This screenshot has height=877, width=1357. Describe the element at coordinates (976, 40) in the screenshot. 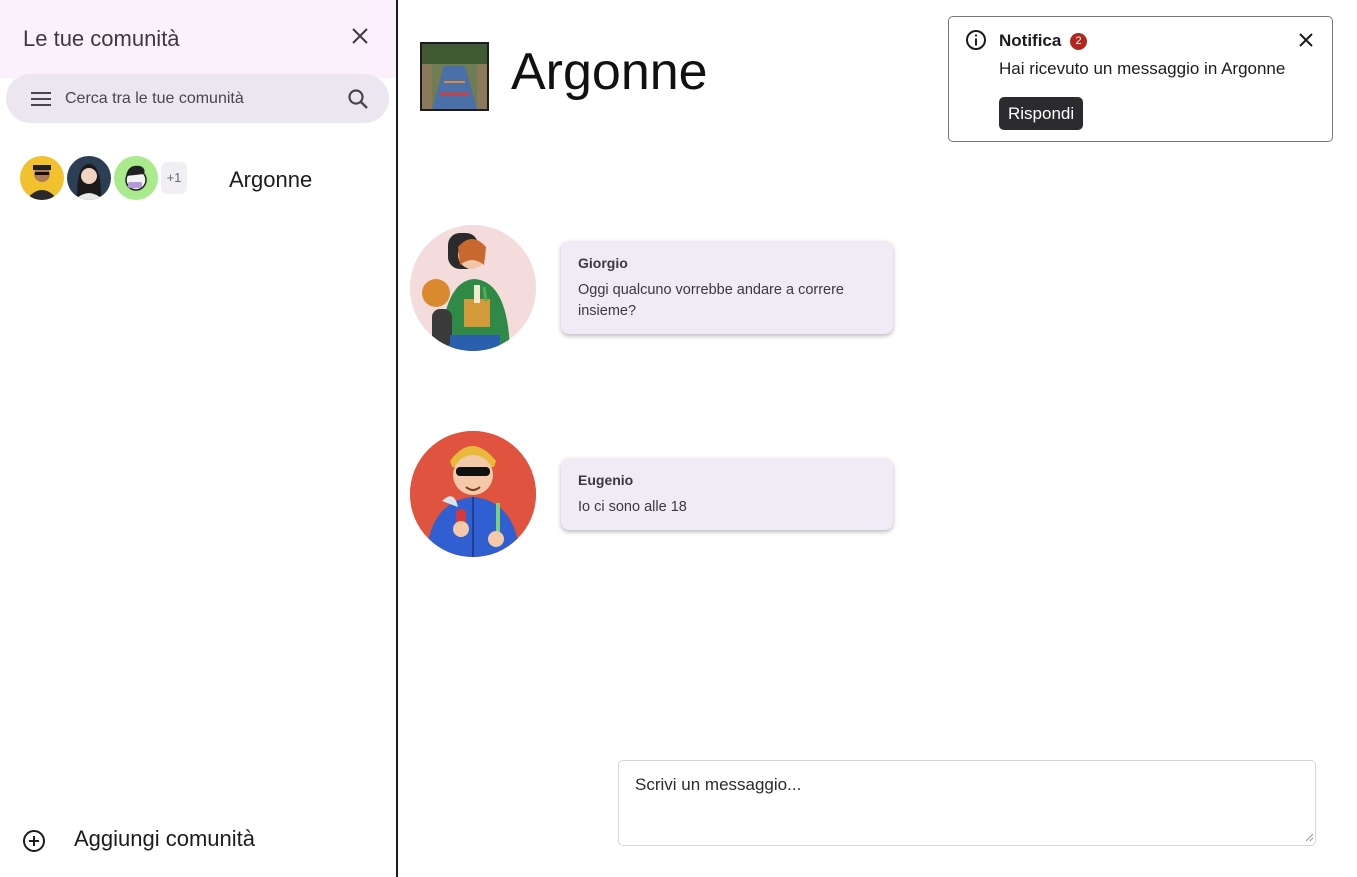

I see `info-icon` at that location.